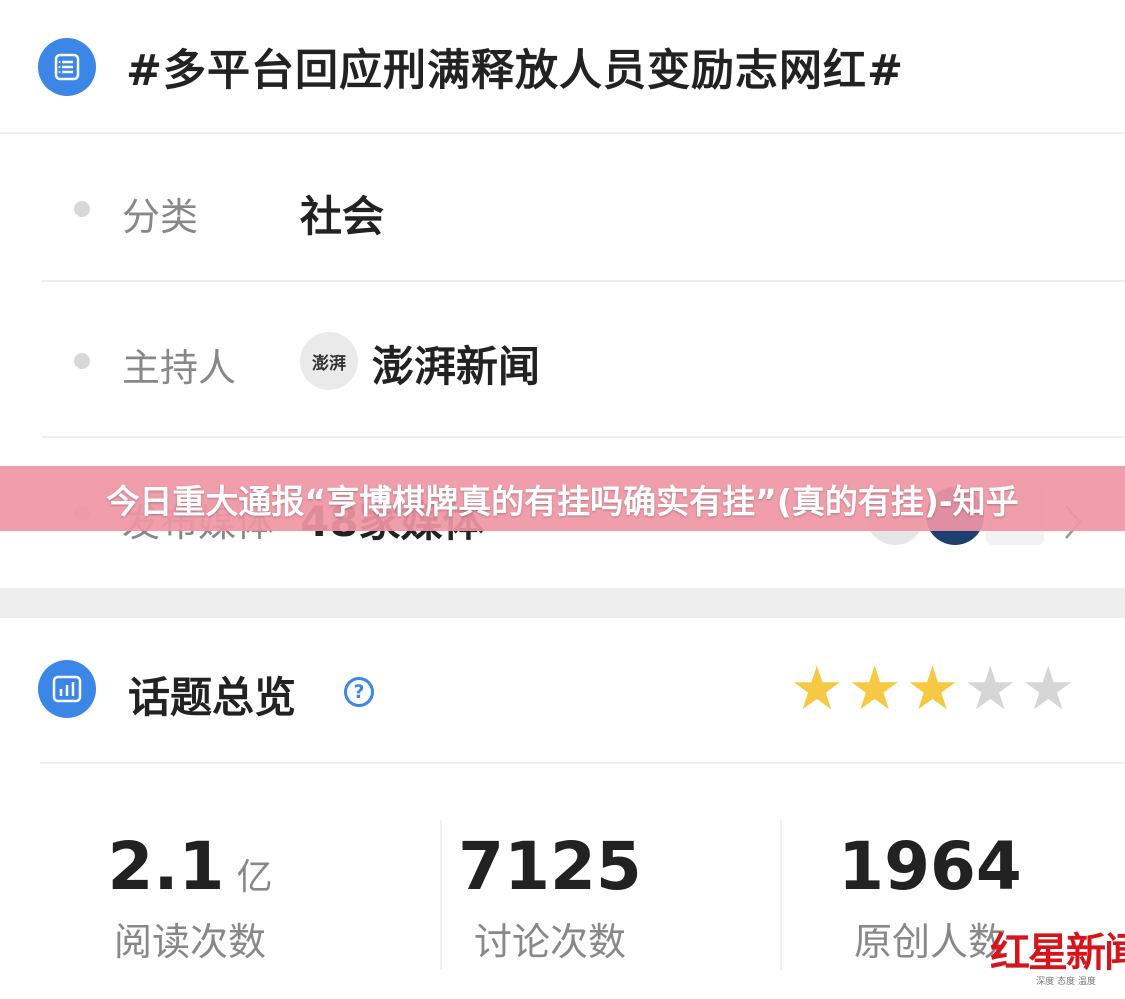 The height and width of the screenshot is (999, 1125). I want to click on stat-label: 讨论次数, so click(549, 942).